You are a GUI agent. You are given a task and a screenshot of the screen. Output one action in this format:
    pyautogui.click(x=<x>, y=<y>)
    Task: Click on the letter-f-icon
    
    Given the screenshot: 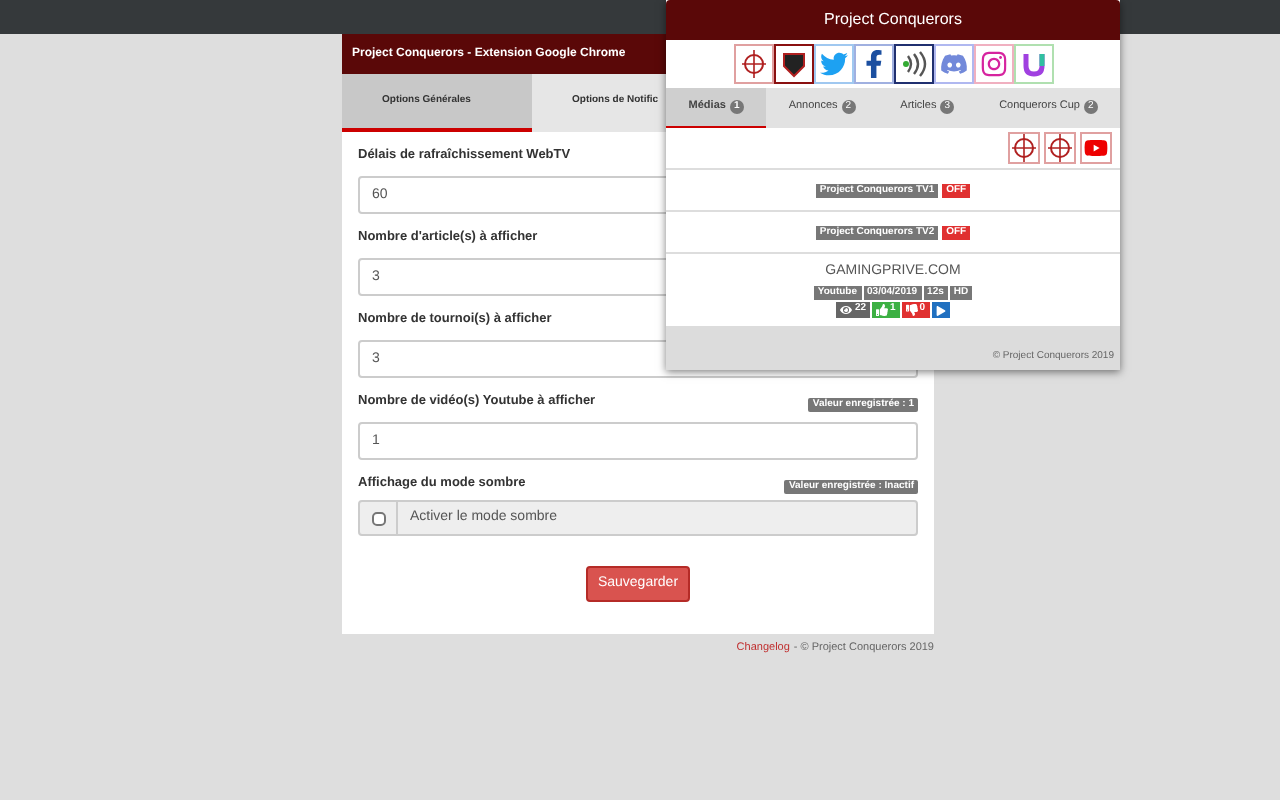 What is the action you would take?
    pyautogui.click(x=873, y=64)
    